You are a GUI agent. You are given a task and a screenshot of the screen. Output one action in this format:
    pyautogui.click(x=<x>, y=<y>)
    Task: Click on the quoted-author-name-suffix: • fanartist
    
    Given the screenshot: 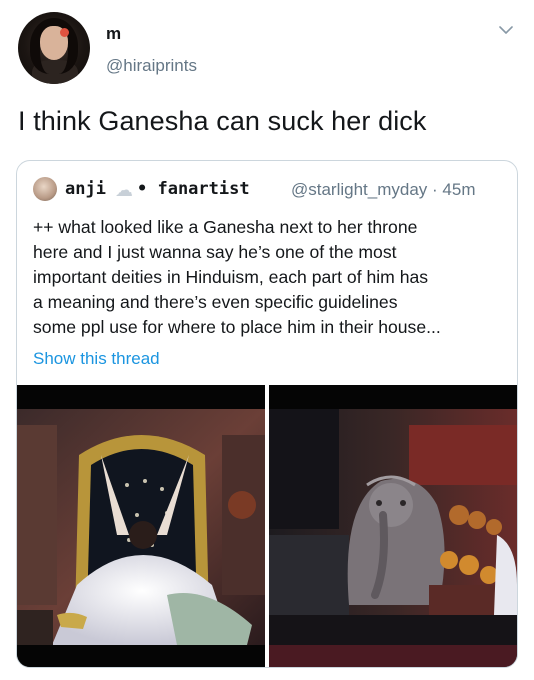 What is the action you would take?
    pyautogui.click(x=193, y=189)
    